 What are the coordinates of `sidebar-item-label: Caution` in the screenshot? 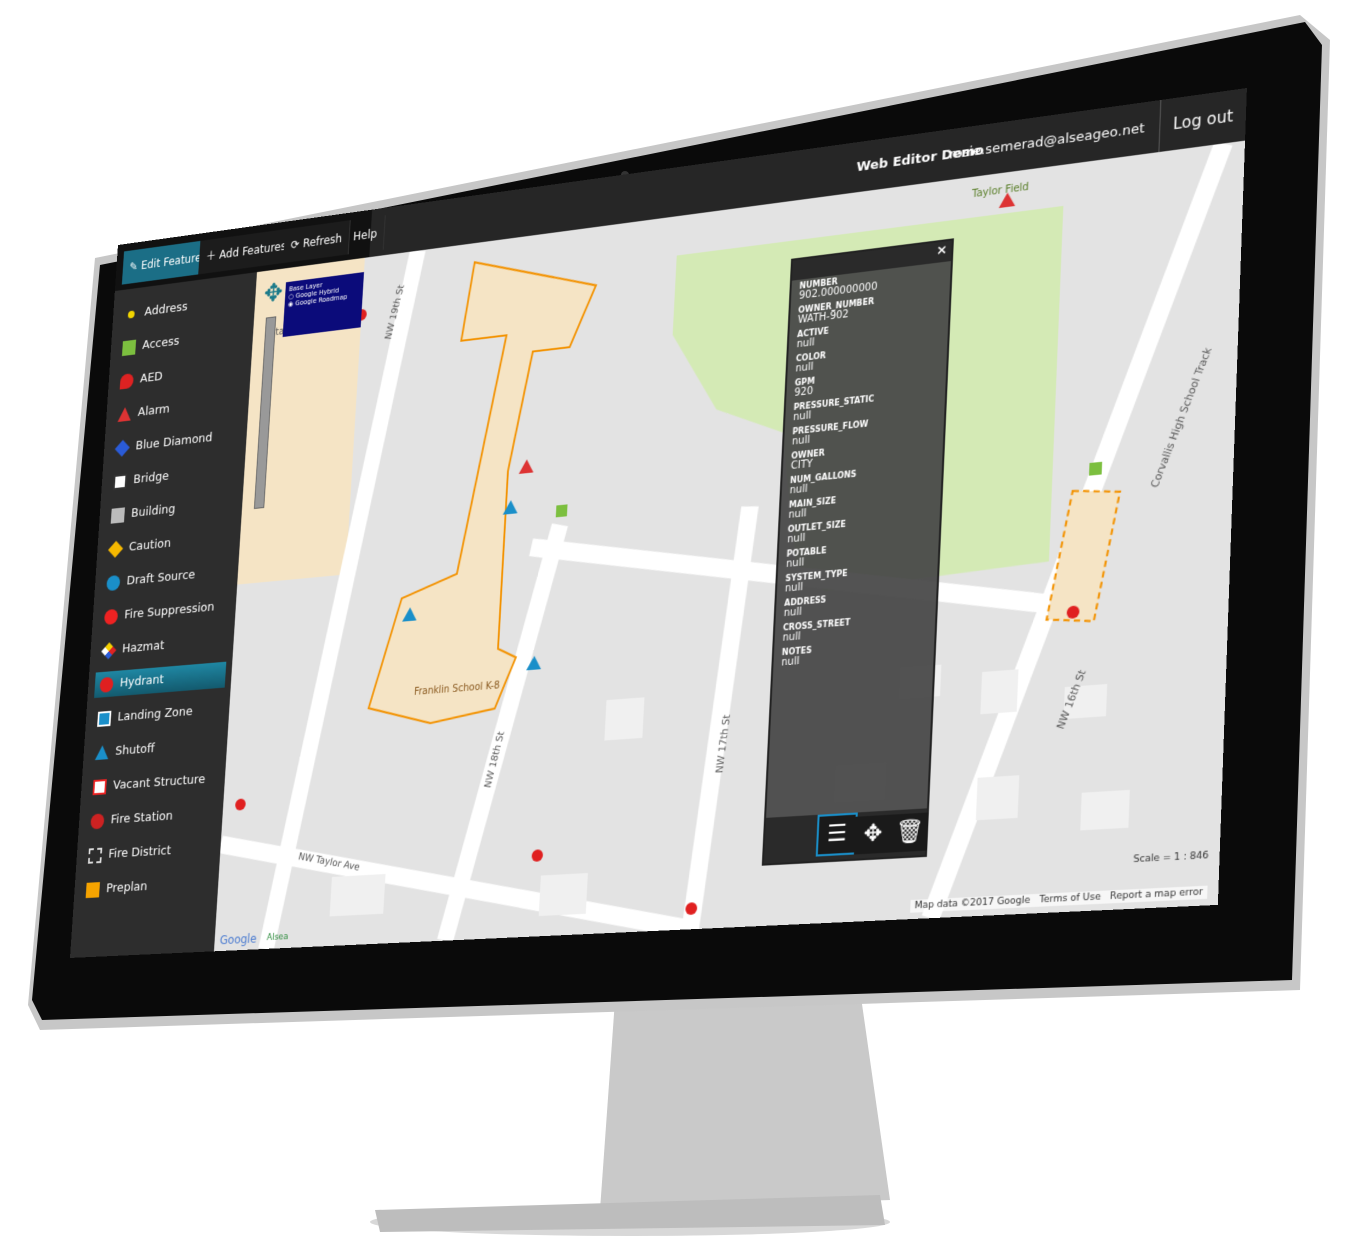 It's located at (149, 545).